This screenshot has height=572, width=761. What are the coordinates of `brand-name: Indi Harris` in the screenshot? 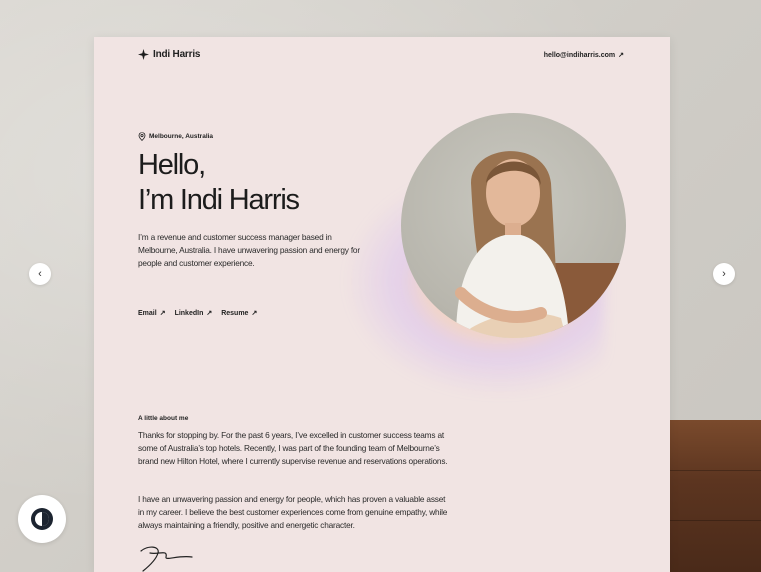 It's located at (177, 54).